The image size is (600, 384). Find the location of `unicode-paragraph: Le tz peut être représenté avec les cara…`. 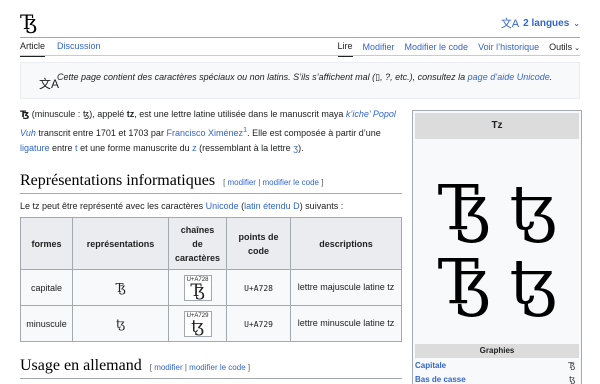

unicode-paragraph: Le tz peut être représenté avec les cara… is located at coordinates (182, 206).